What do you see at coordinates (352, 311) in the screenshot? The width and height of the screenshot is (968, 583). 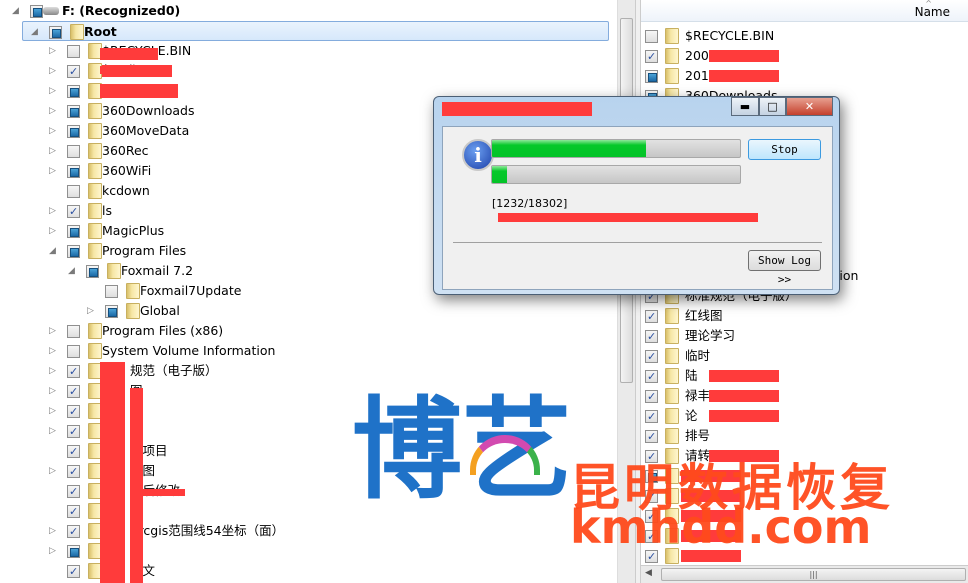 I see `tree-item: ▷ Global` at bounding box center [352, 311].